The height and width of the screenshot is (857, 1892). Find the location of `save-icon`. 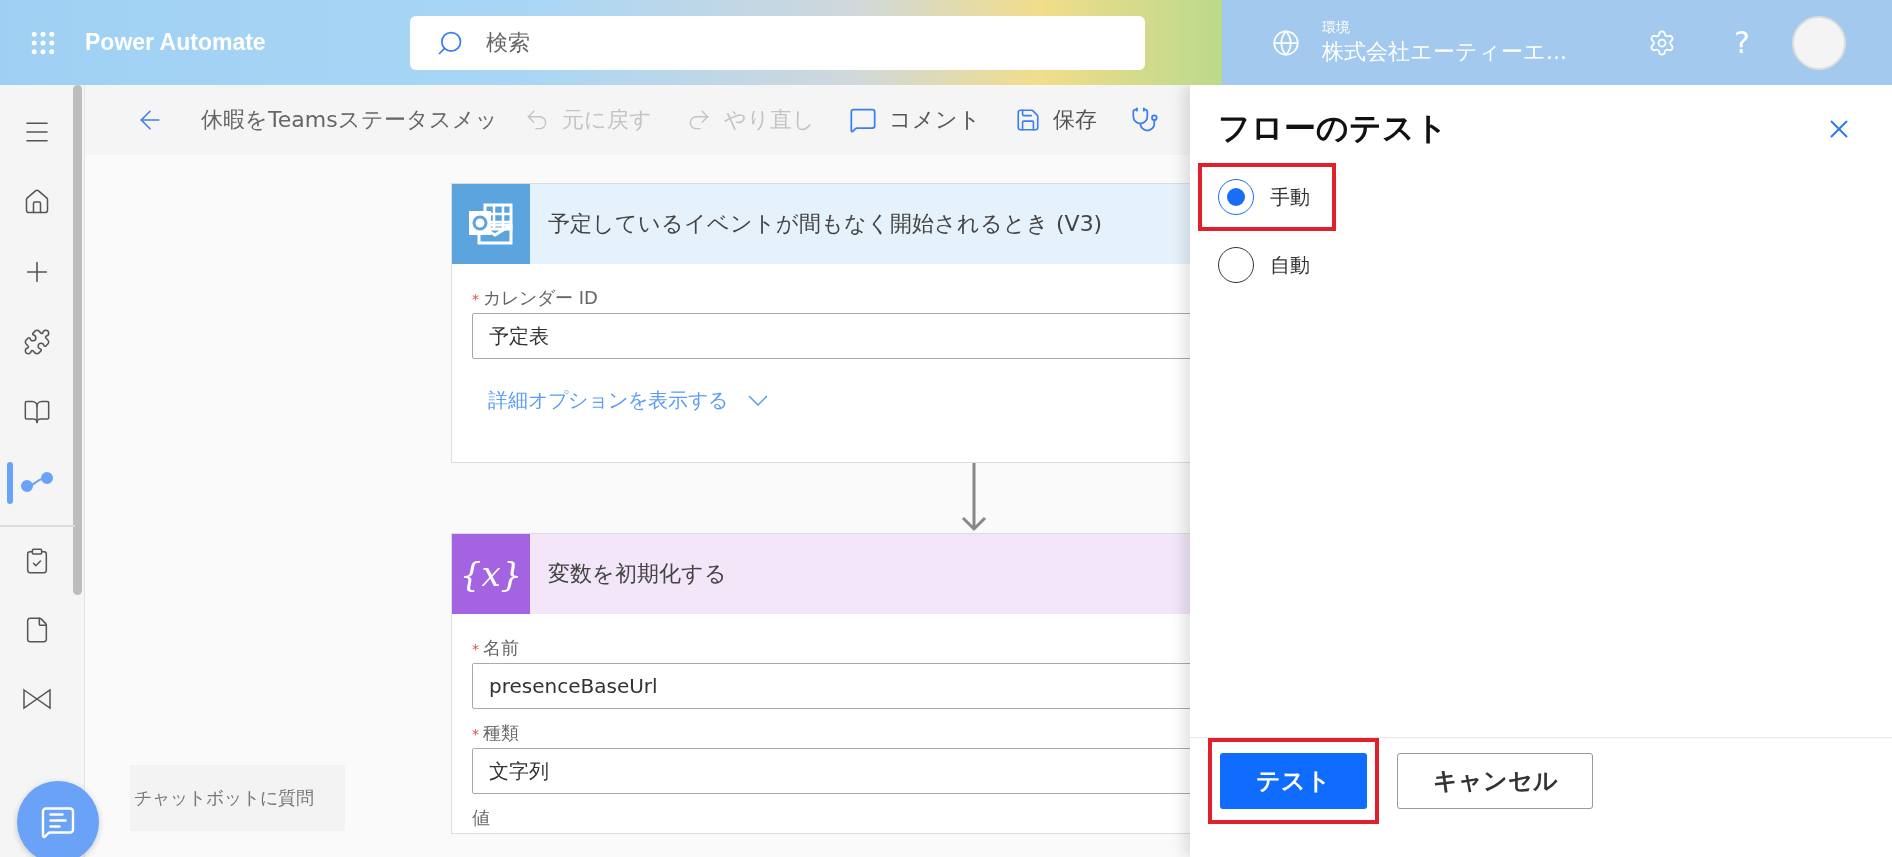

save-icon is located at coordinates (1027, 120).